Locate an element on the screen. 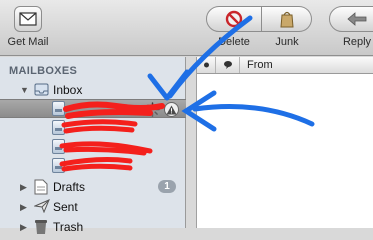 This screenshot has height=240, width=373. sidebar-item-drafts: ▶ Drafts 1 is located at coordinates (93, 187).